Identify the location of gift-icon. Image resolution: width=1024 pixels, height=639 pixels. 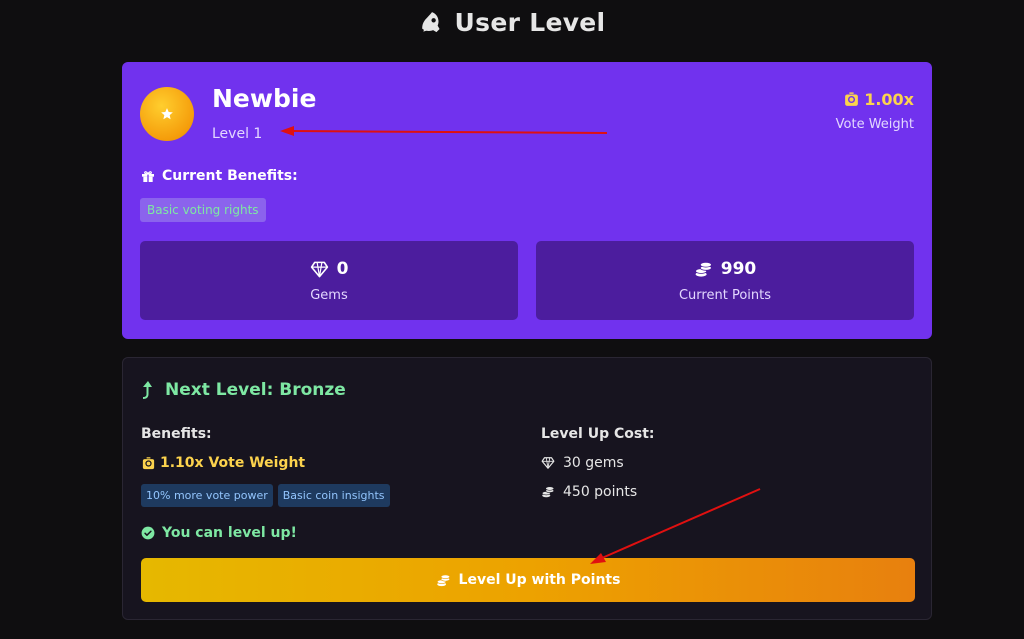
(148, 176).